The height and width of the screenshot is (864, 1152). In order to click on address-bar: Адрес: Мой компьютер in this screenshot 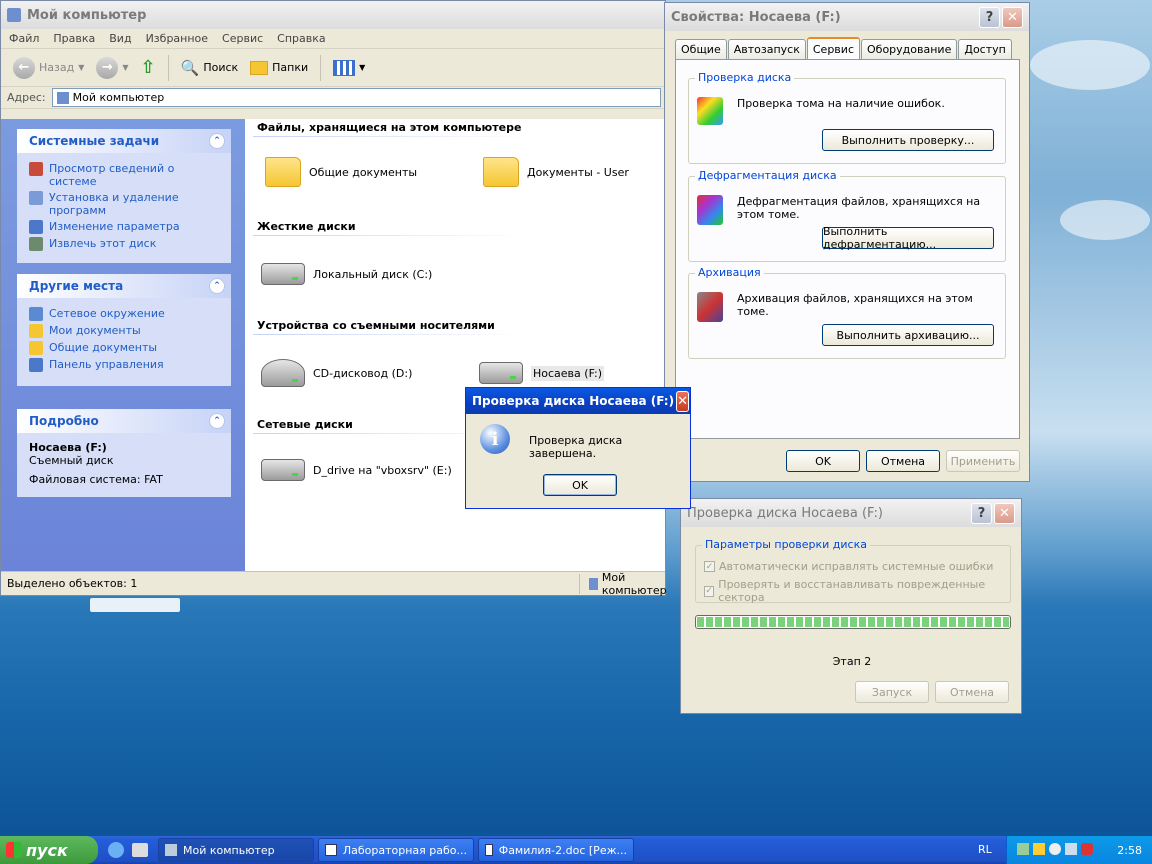, I will do `click(333, 98)`.